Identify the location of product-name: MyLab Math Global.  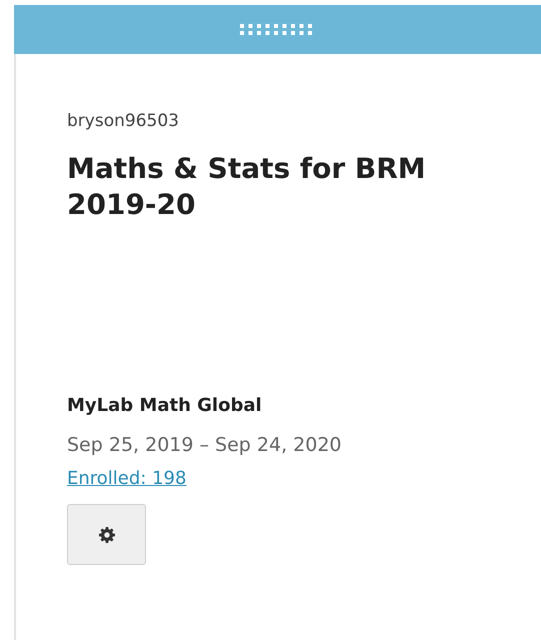
(164, 405).